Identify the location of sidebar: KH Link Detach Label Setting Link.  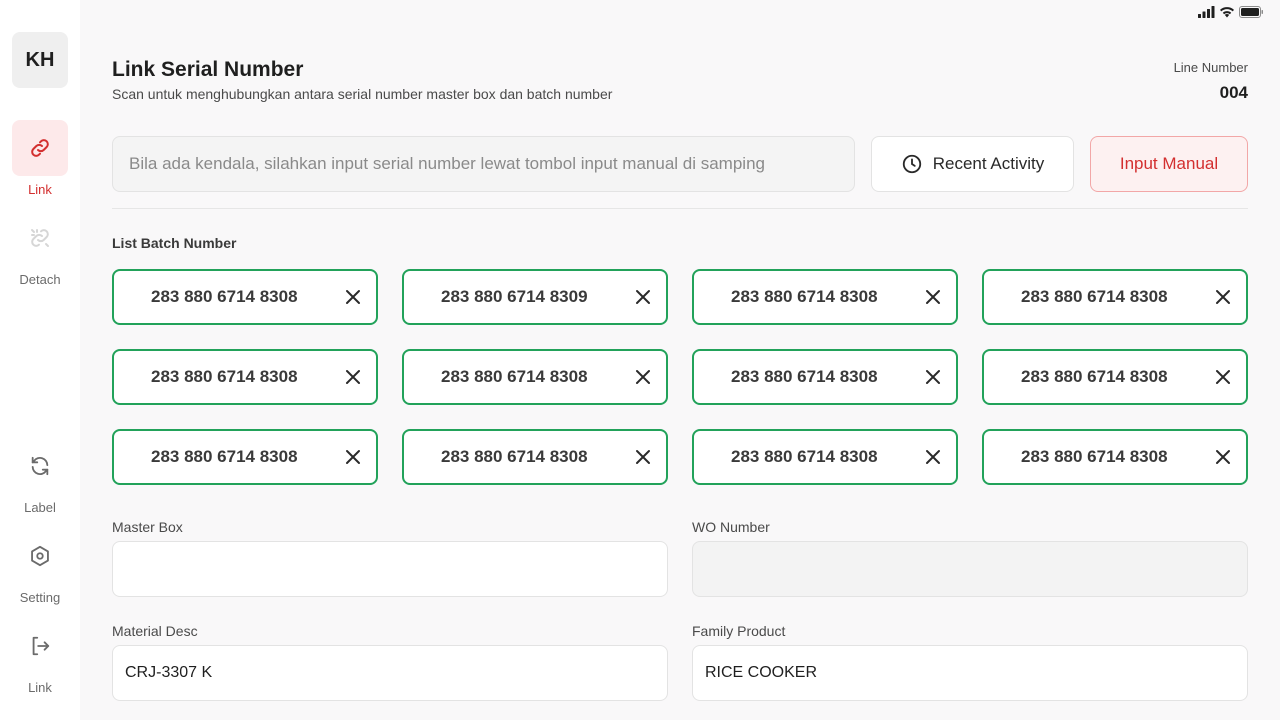
(40, 360).